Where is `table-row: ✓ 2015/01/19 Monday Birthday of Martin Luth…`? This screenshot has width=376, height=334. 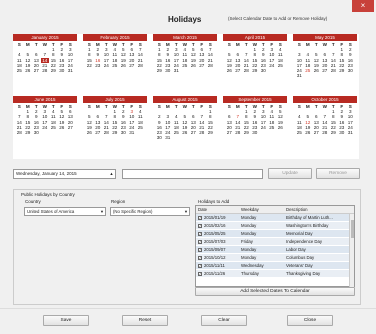 table-row: ✓ 2015/01/19 Monday Birthday of Martin Luth… is located at coordinates (275, 218).